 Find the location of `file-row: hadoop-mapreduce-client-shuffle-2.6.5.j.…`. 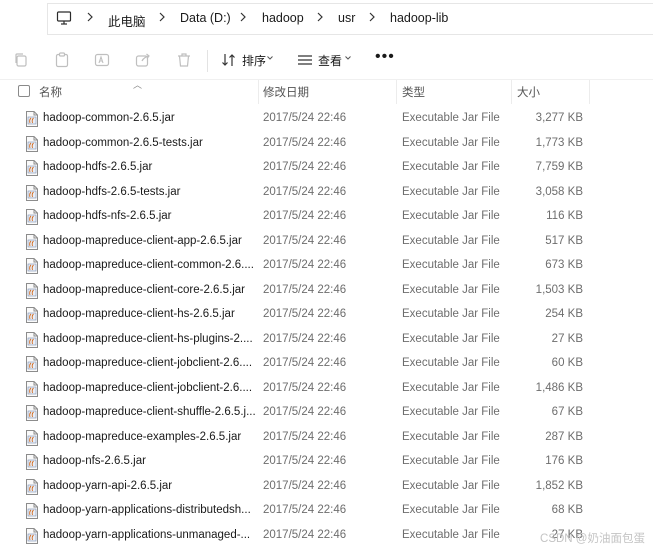

file-row: hadoop-mapreduce-client-shuffle-2.6.5.j.… is located at coordinates (326, 413).